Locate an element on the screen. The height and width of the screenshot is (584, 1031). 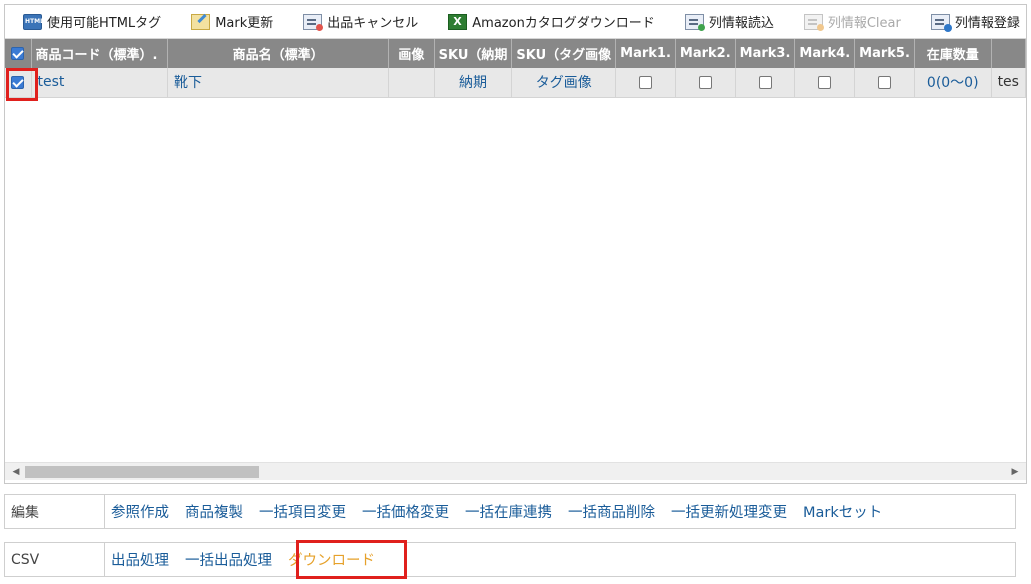
overflow-cell: tes is located at coordinates (1008, 83).